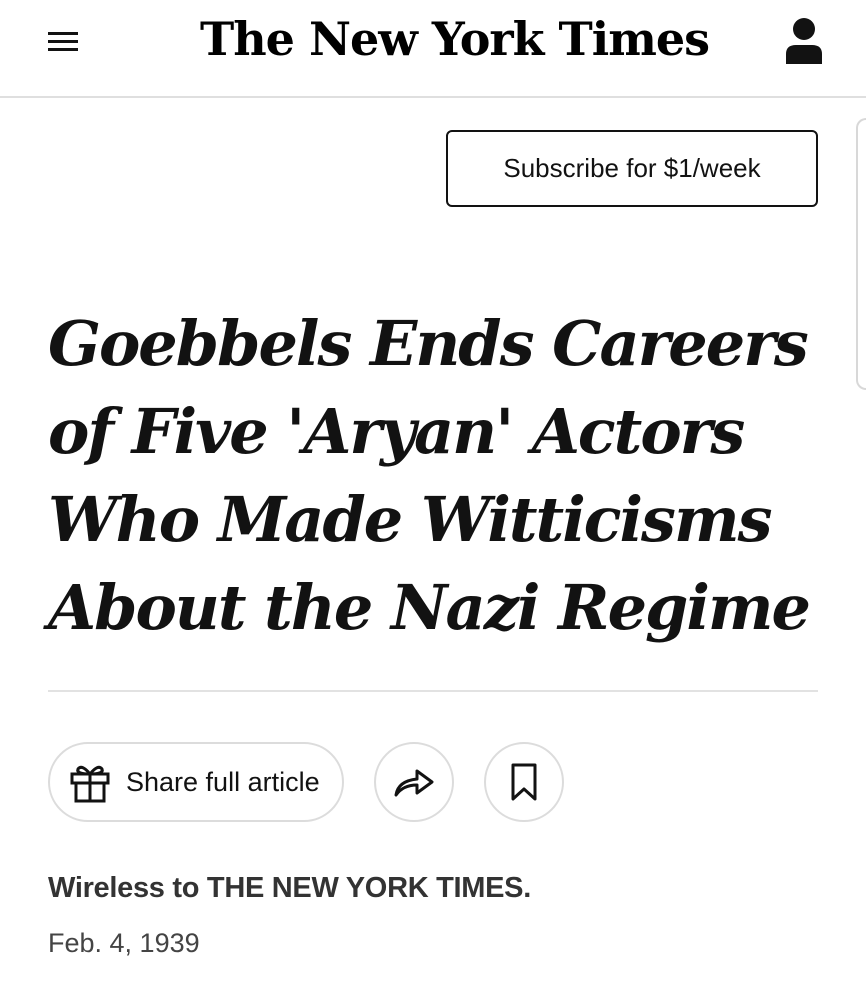 The width and height of the screenshot is (866, 1000). I want to click on share-arrow-icon, so click(414, 783).